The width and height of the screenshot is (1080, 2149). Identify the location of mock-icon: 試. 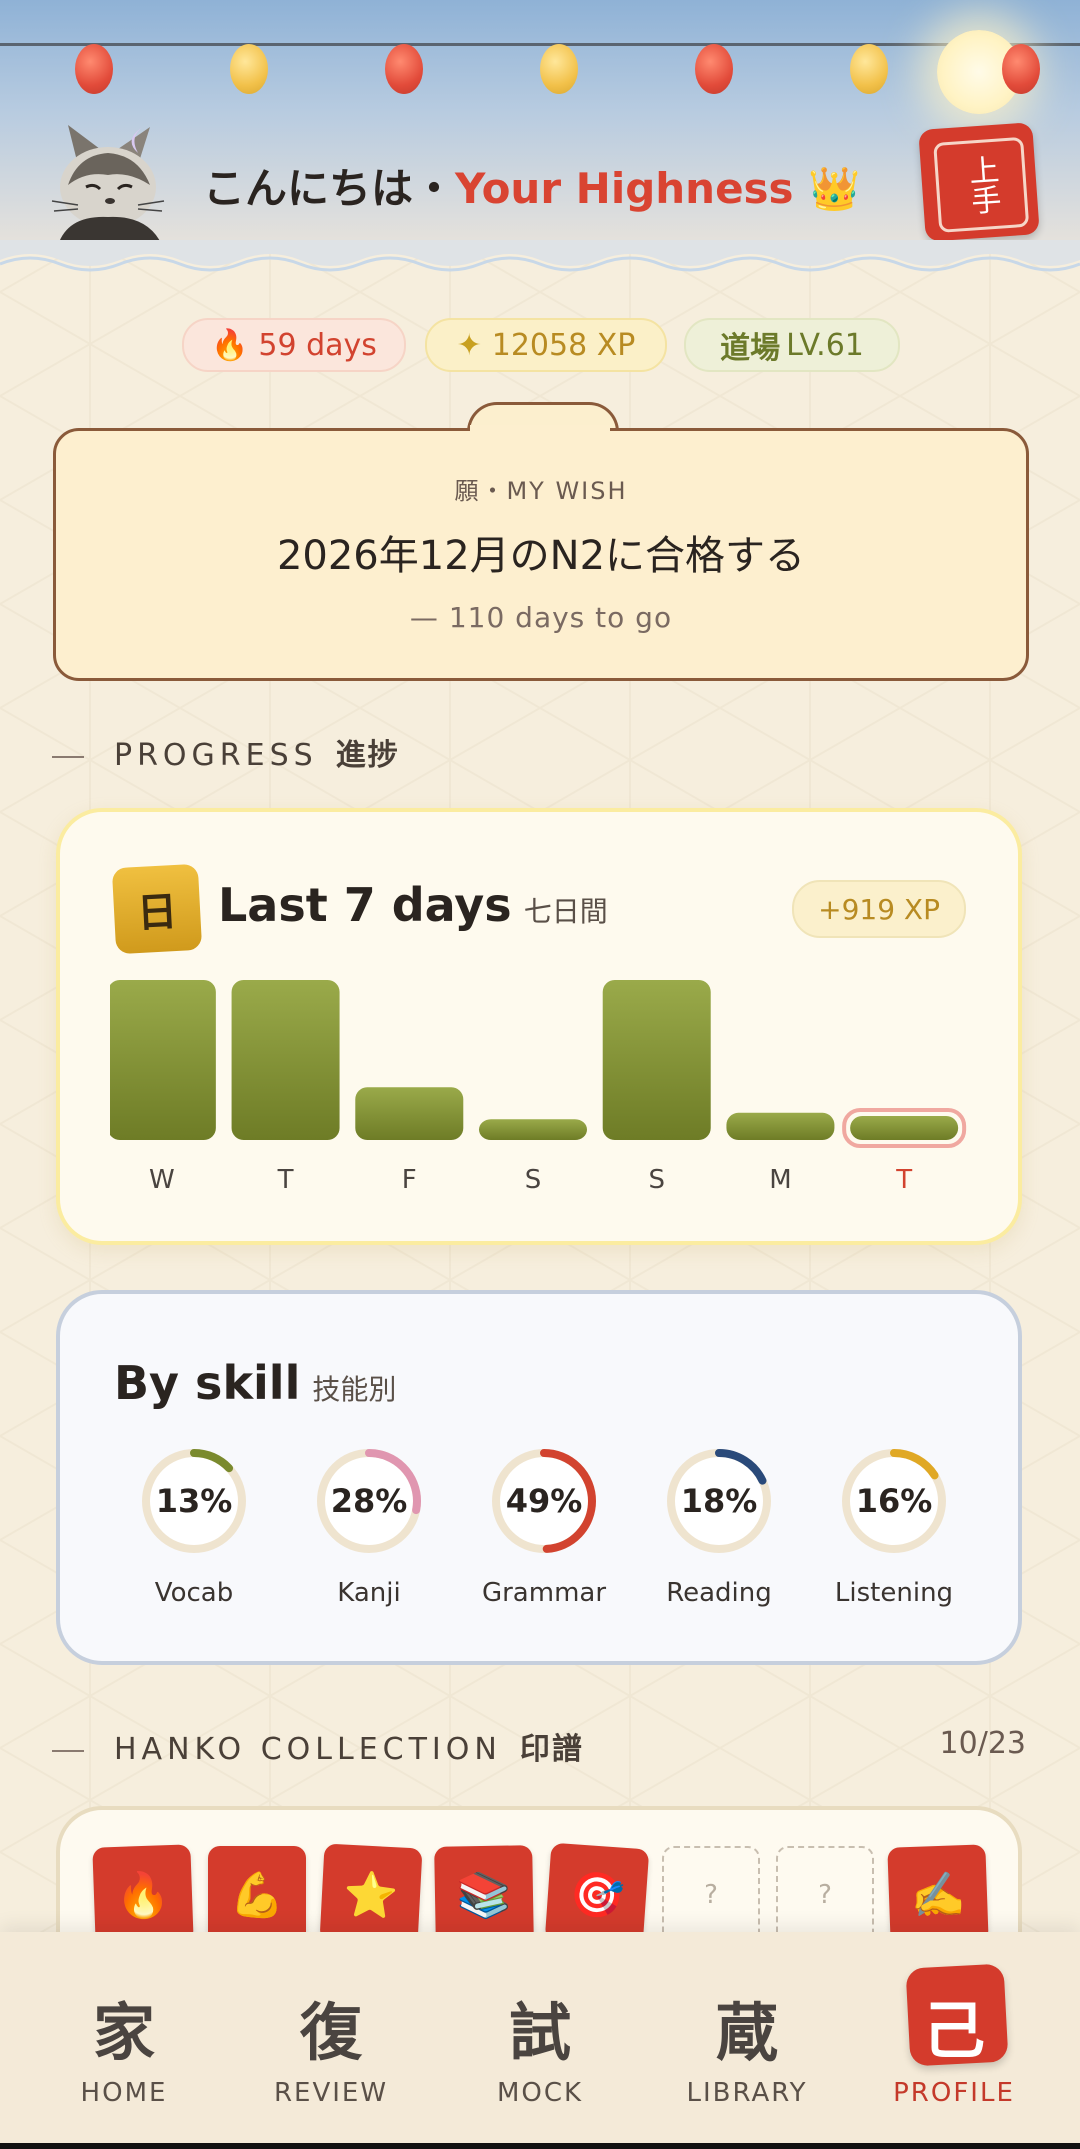
(539, 2032).